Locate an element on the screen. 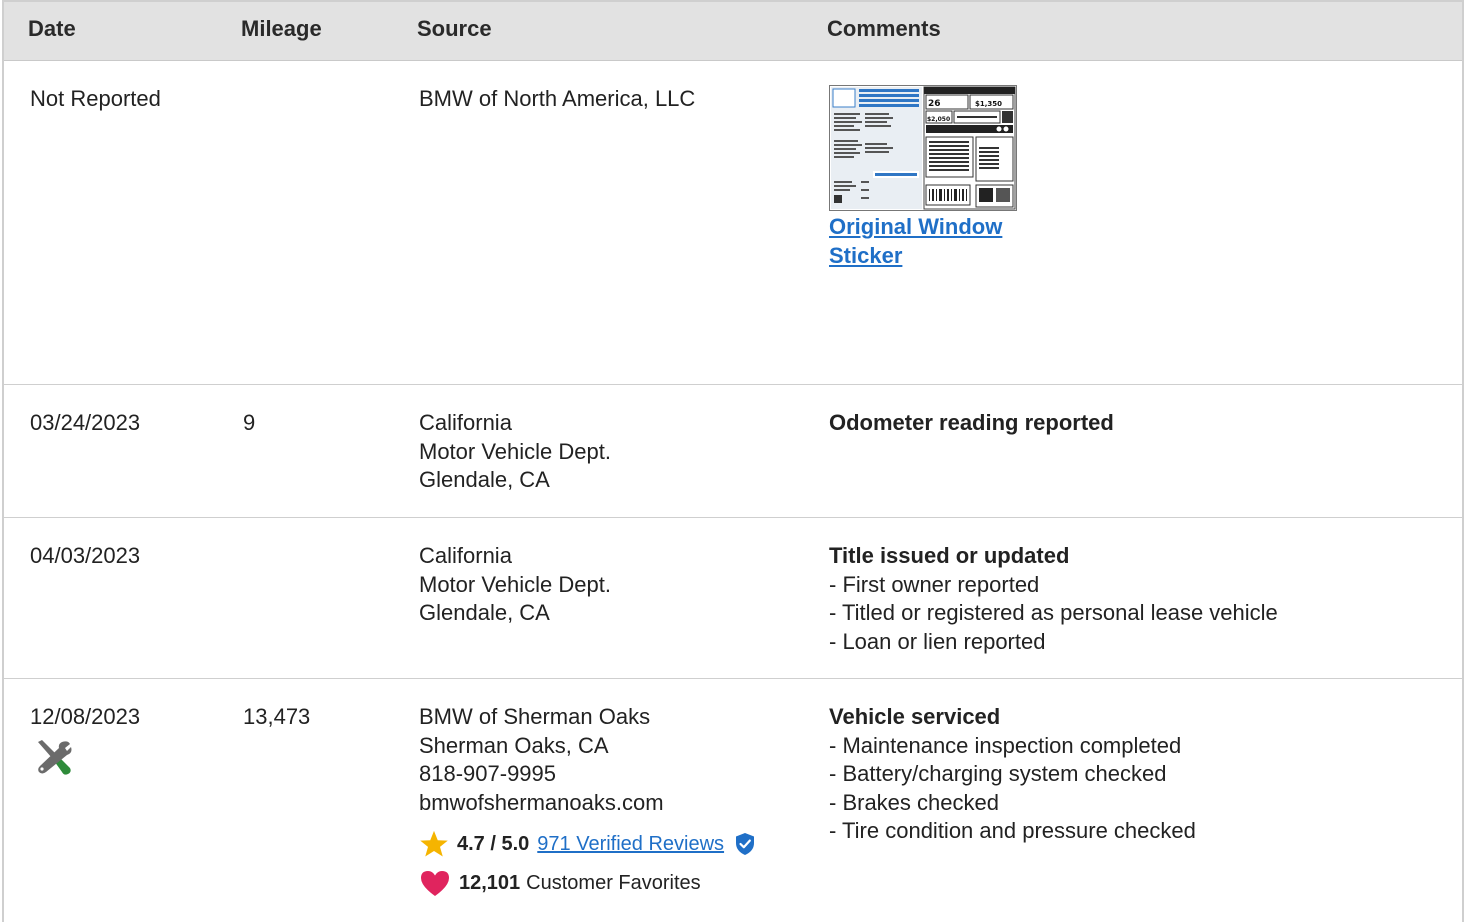 This screenshot has height=924, width=1466. window-sticker-link: Original Window is located at coordinates (923, 227).